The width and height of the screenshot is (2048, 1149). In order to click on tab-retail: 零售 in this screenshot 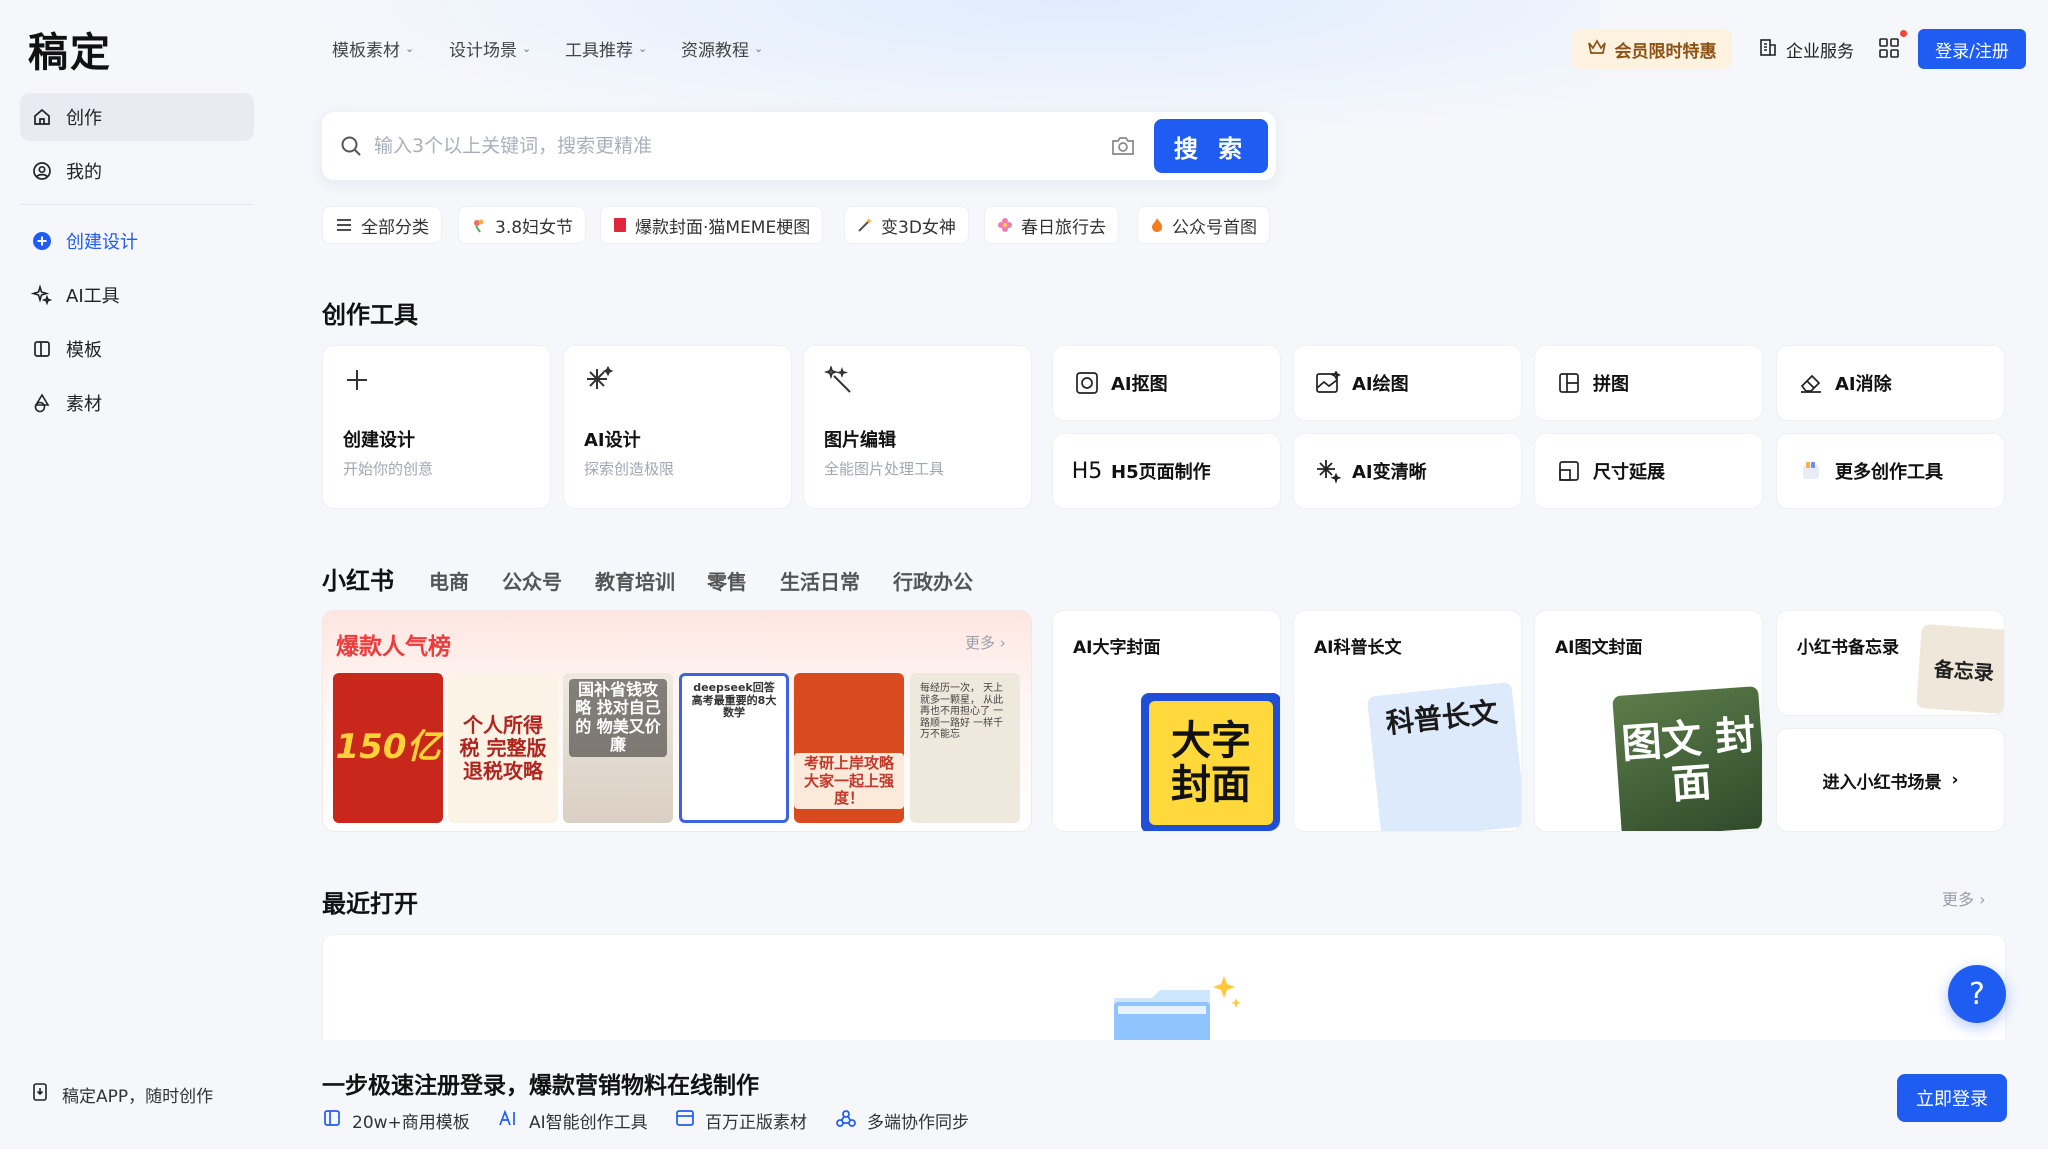, I will do `click(727, 580)`.